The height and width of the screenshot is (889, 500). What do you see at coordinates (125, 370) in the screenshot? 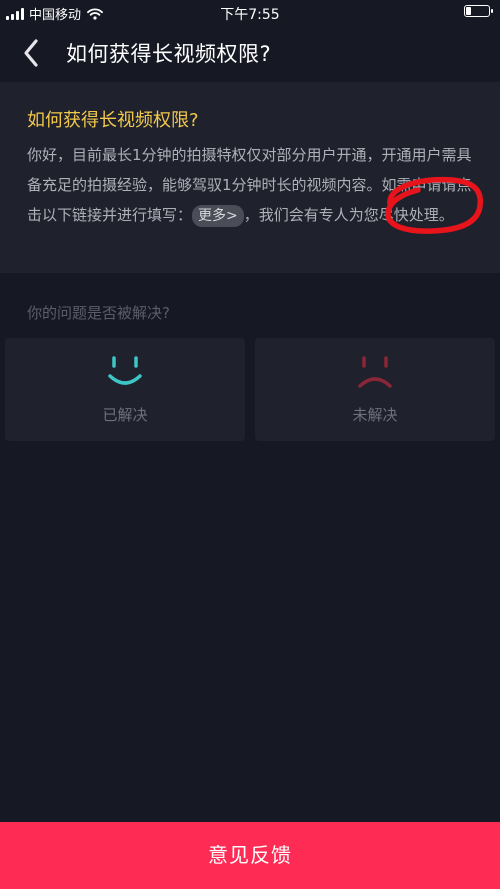
I see `smile-icon` at bounding box center [125, 370].